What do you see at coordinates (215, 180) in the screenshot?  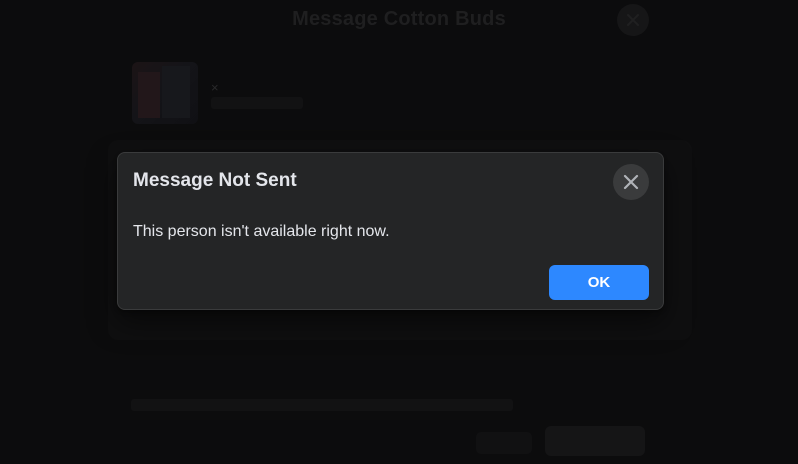 I see `dialog-title: Message Not Sent` at bounding box center [215, 180].